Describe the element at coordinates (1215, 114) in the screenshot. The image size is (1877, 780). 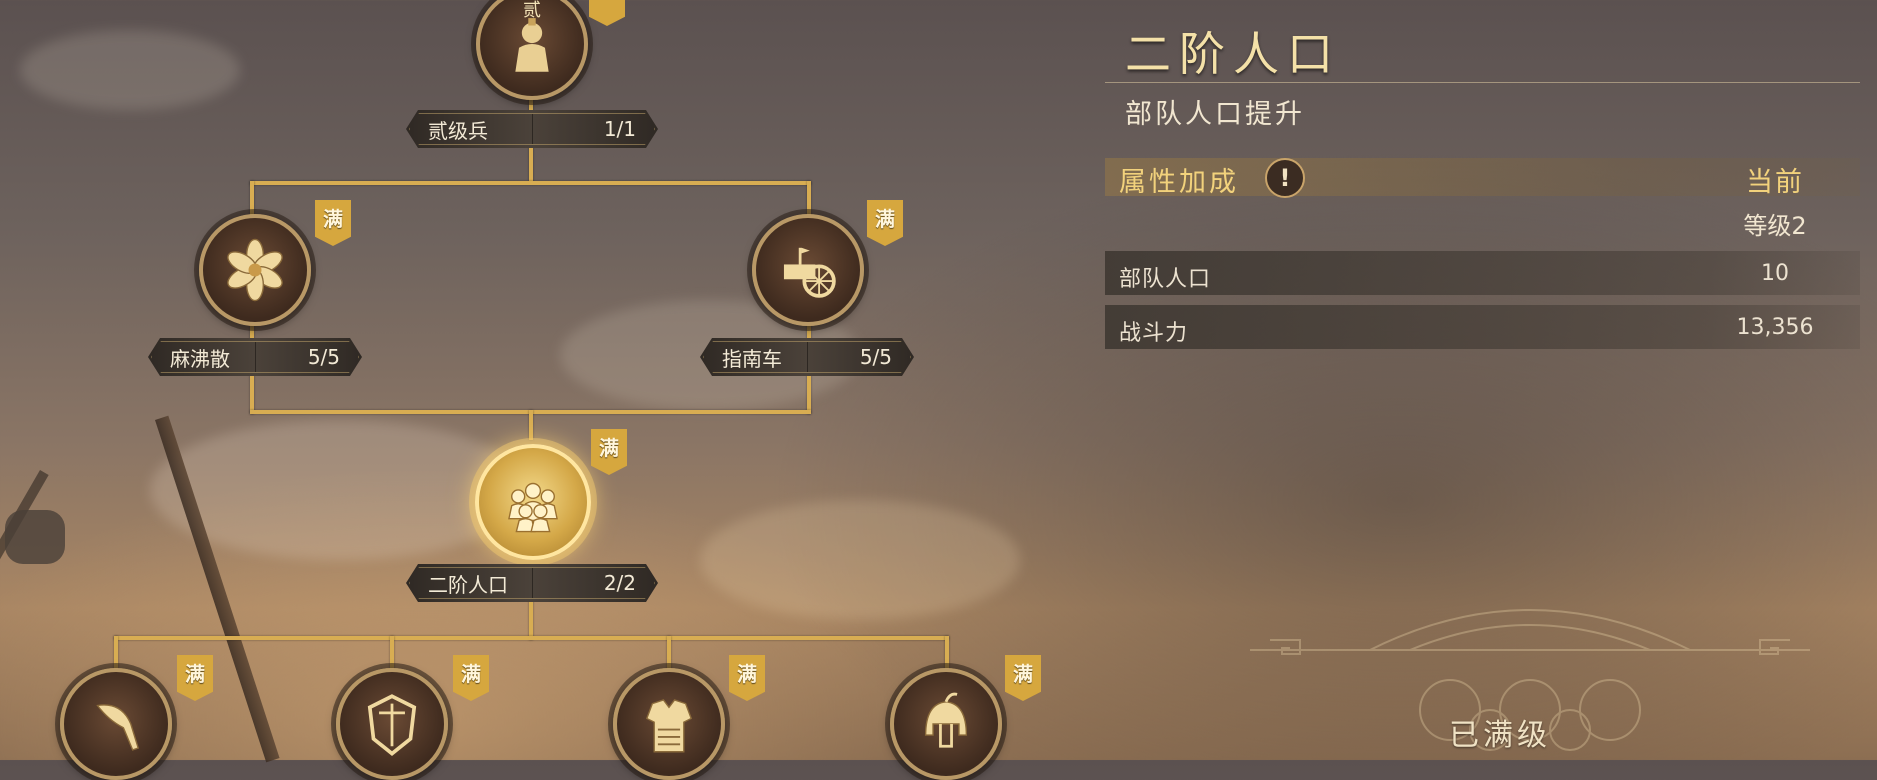
I see `detail-subtitle: 部队人口提升` at that location.